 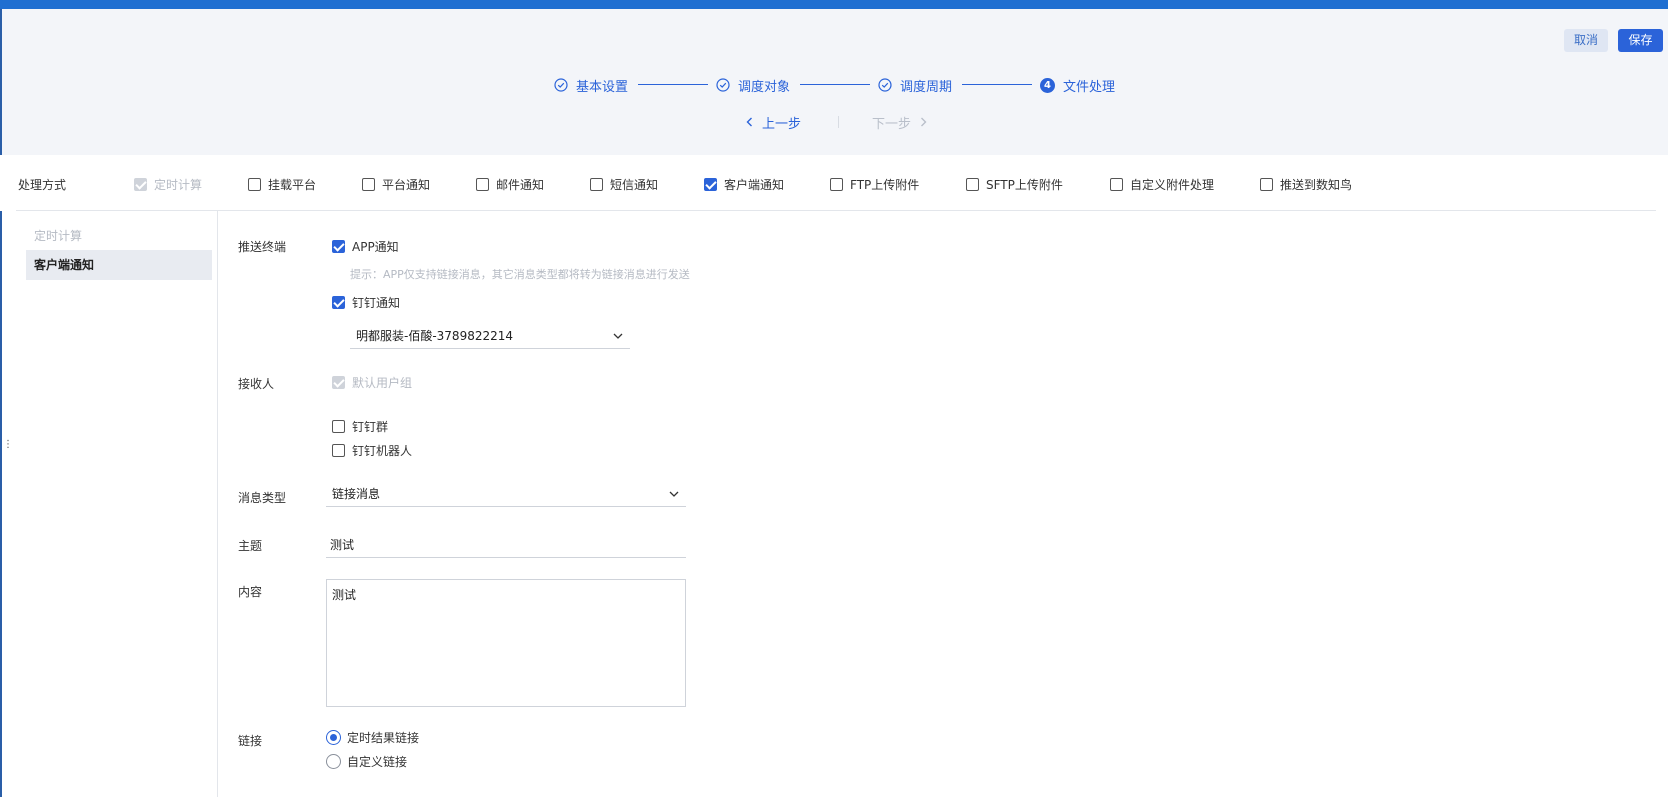 I want to click on method-sms-notify-checkbox: 短信通知, so click(x=624, y=184).